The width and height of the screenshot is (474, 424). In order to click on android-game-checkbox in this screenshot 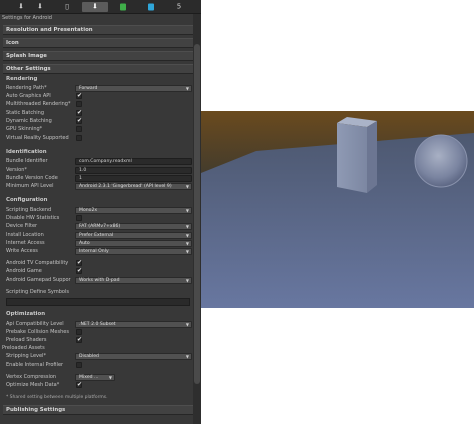, I will do `click(79, 271)`.